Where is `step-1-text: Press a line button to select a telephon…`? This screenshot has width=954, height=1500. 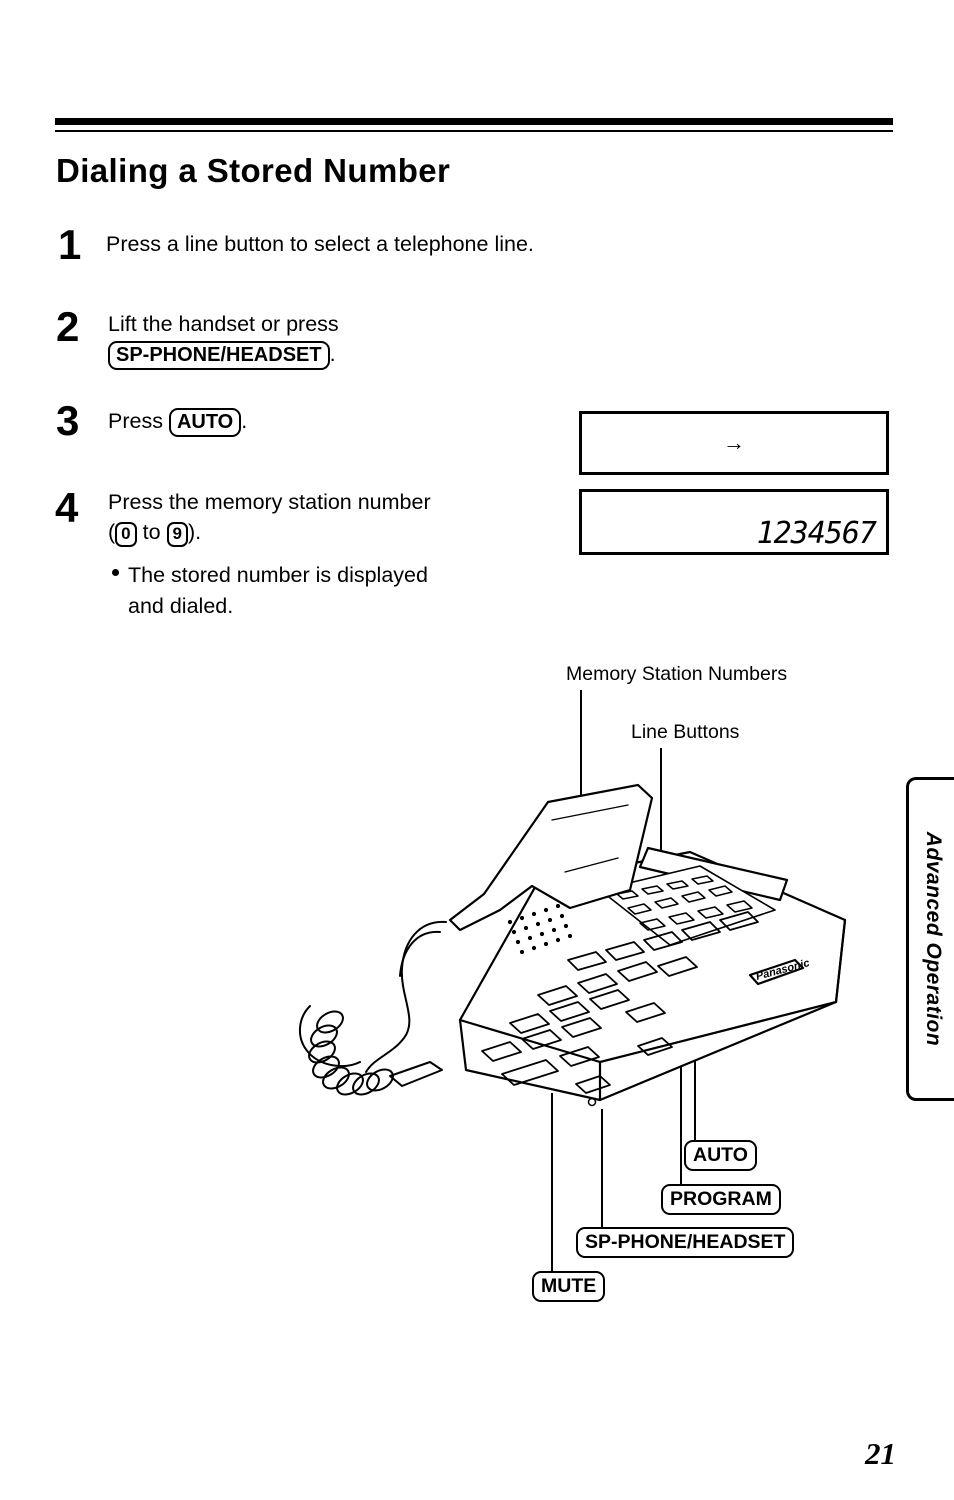 step-1-text: Press a line button to select a telephon… is located at coordinates (320, 244).